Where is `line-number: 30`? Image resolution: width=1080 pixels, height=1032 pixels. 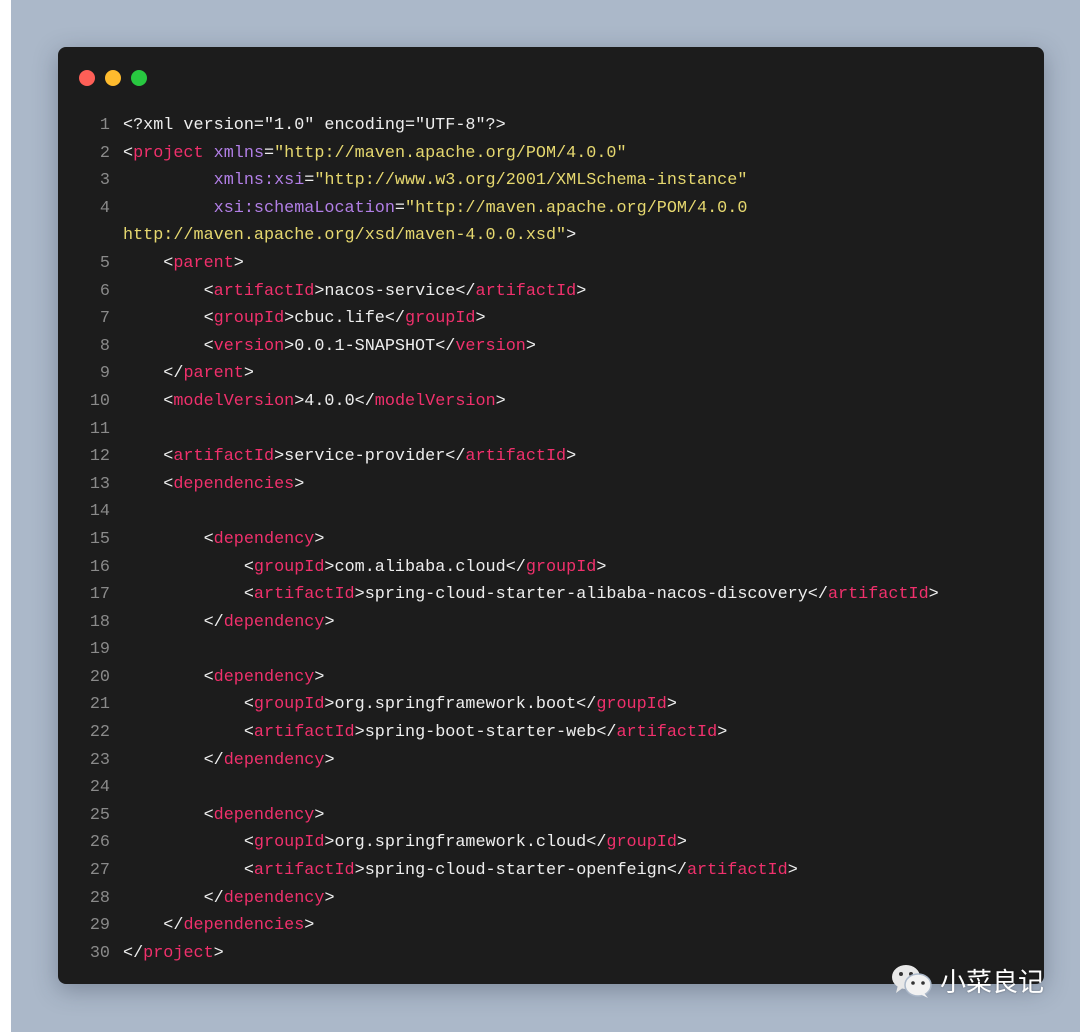 line-number: 30 is located at coordinates (99, 953).